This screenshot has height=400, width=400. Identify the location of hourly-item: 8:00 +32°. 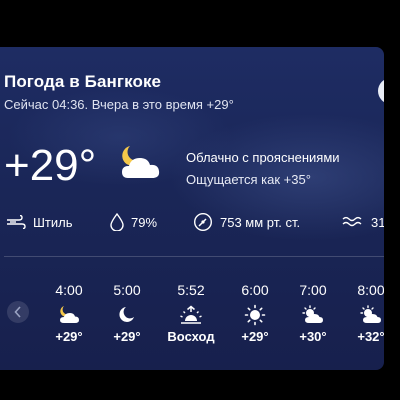
(365, 312).